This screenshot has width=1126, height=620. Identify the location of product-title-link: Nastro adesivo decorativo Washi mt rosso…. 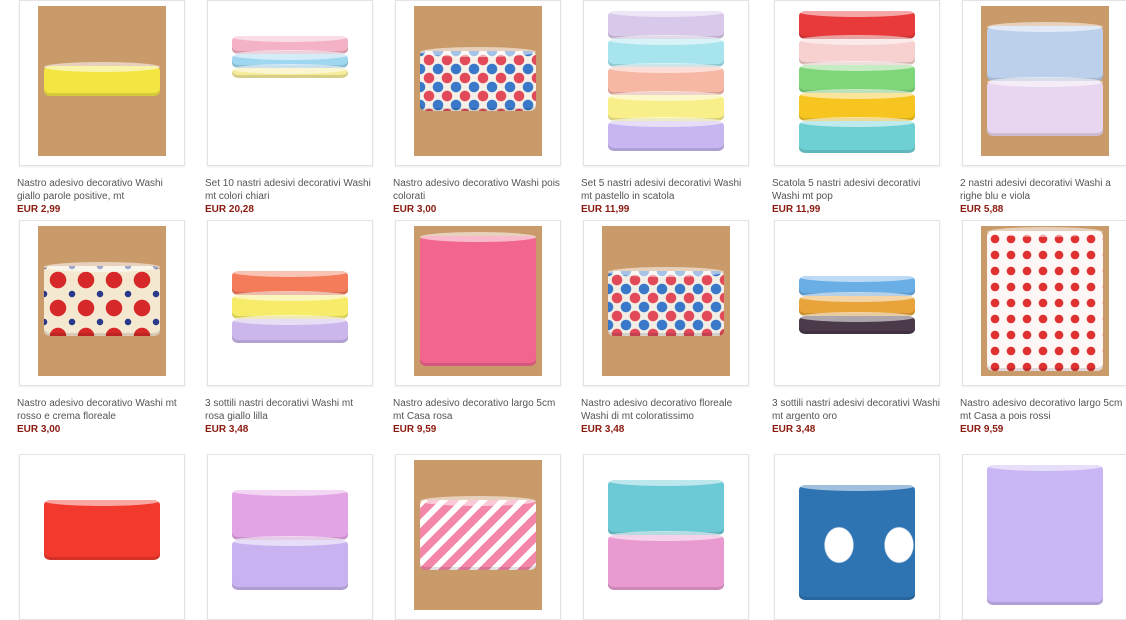
(102, 410).